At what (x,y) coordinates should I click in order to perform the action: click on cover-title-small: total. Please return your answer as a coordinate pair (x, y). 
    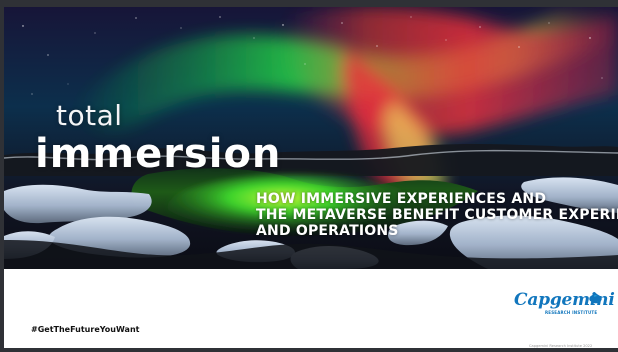
    Looking at the image, I should click on (89, 115).